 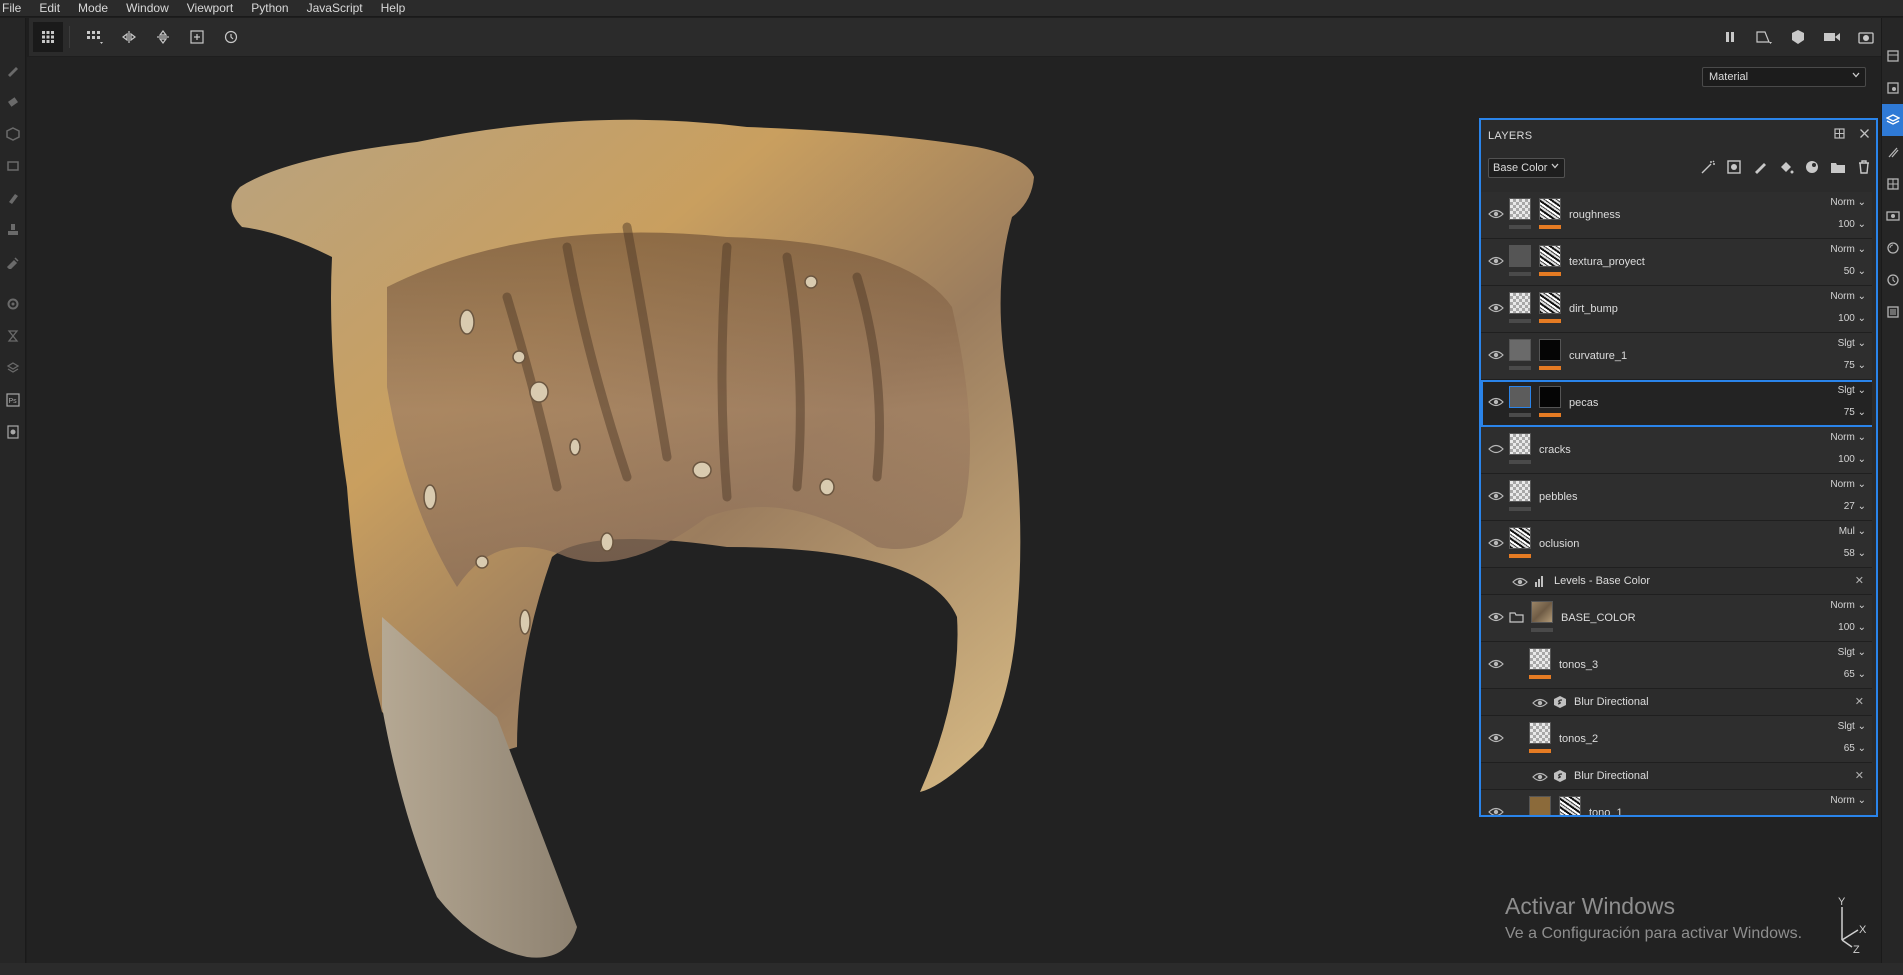 I want to click on add-frame-button, so click(x=197, y=37).